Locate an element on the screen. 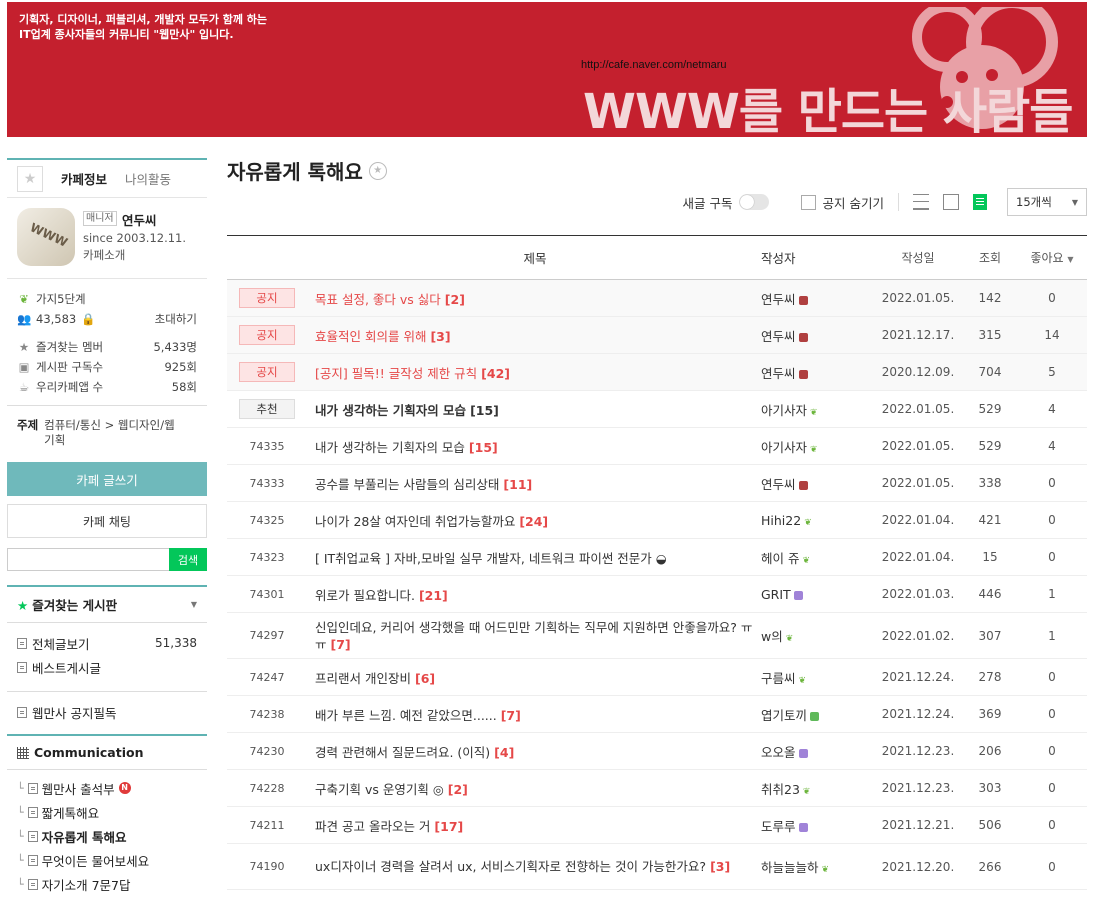 This screenshot has height=902, width=1097. post-author: 오오올 is located at coordinates (778, 752).